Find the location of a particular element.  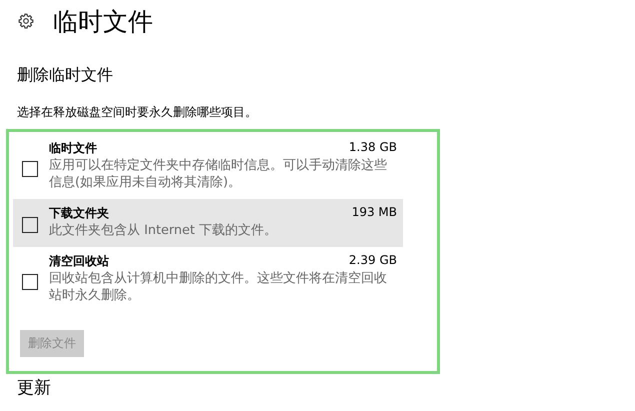

section-description: 选择在释放磁盘空间时要永久删除哪些项目。 is located at coordinates (137, 112).